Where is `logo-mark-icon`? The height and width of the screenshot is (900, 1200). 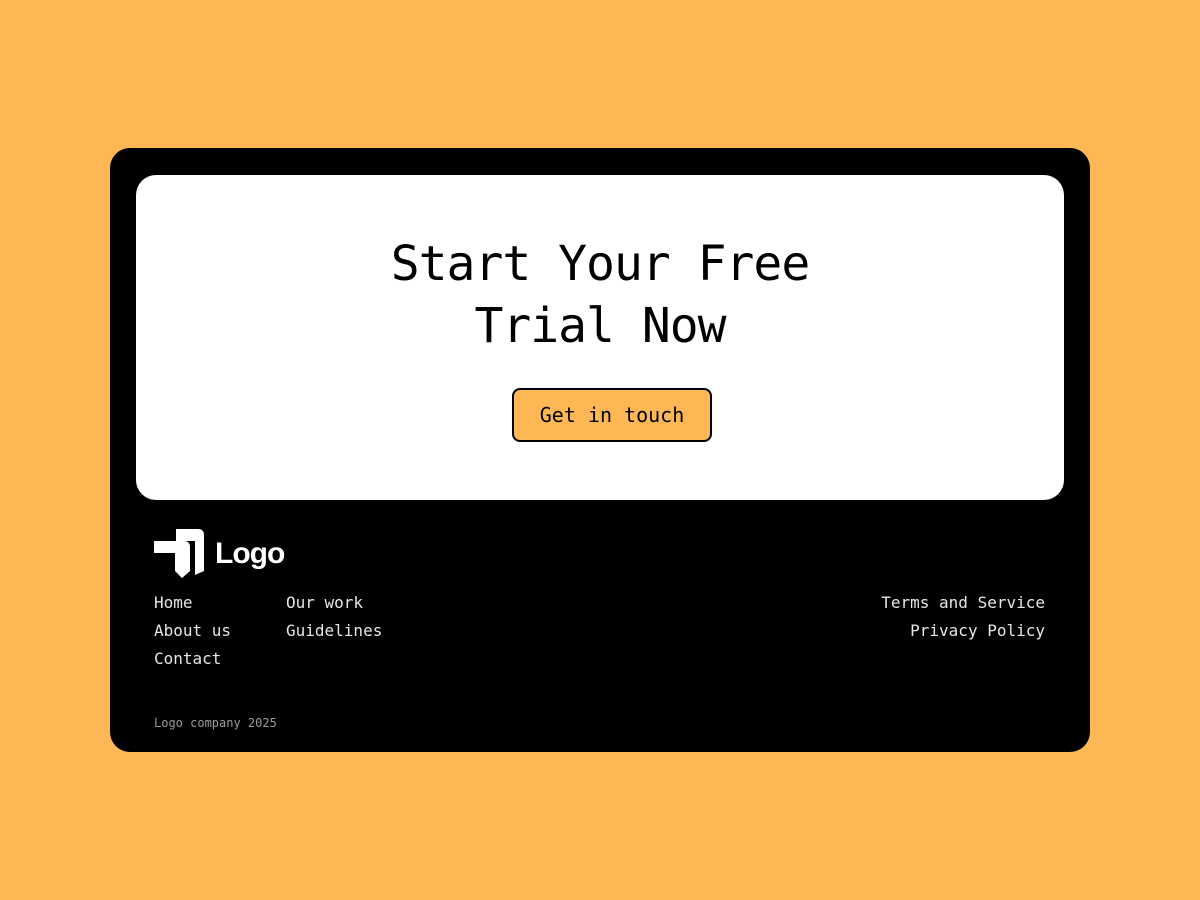 logo-mark-icon is located at coordinates (179, 553).